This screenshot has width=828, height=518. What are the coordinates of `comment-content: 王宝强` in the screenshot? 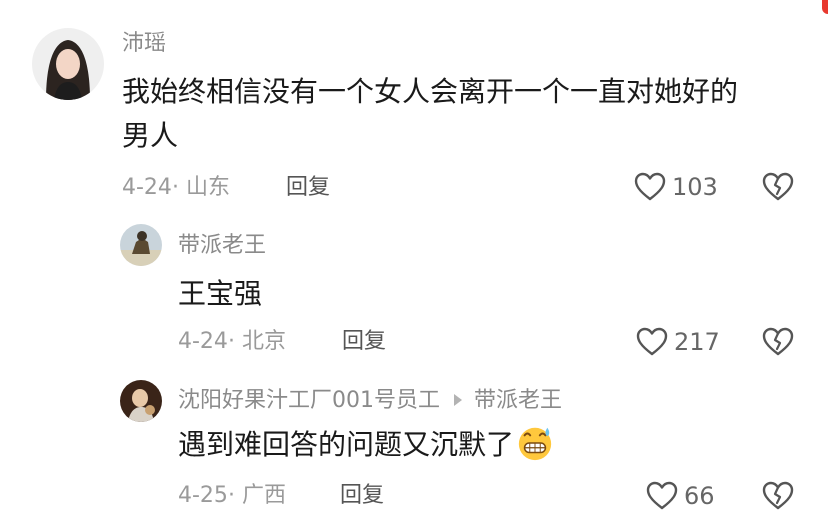 It's located at (220, 294).